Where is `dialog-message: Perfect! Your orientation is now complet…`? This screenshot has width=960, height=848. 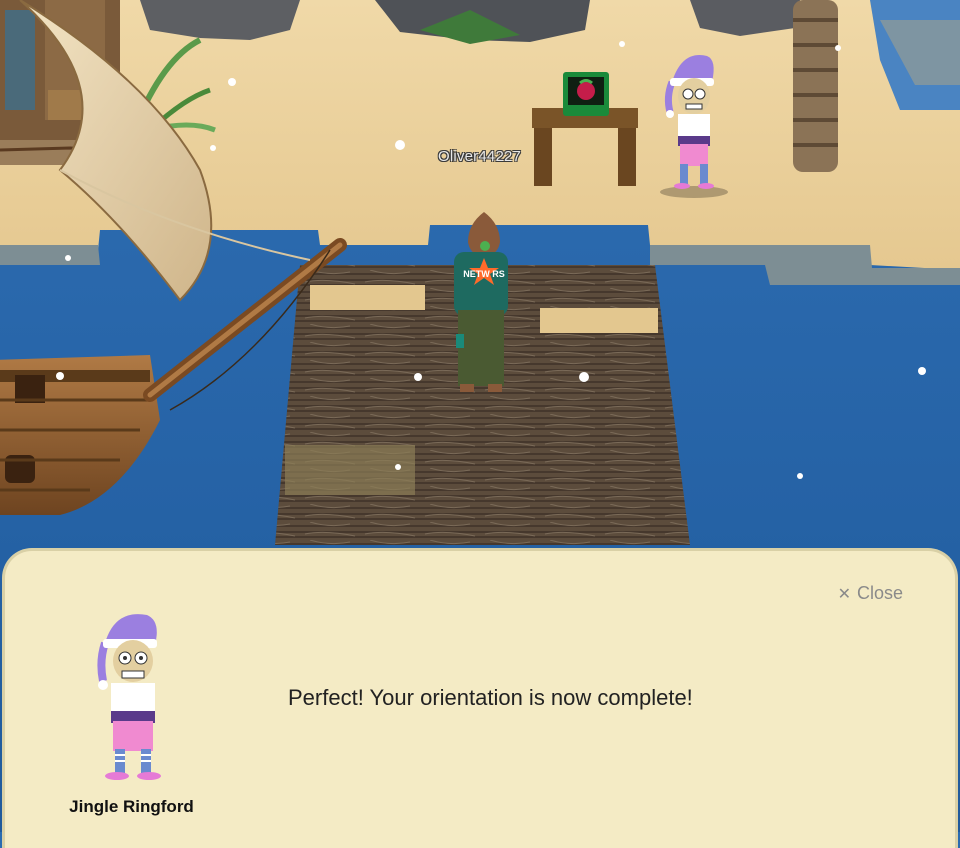 dialog-message: Perfect! Your orientation is now complet… is located at coordinates (490, 697).